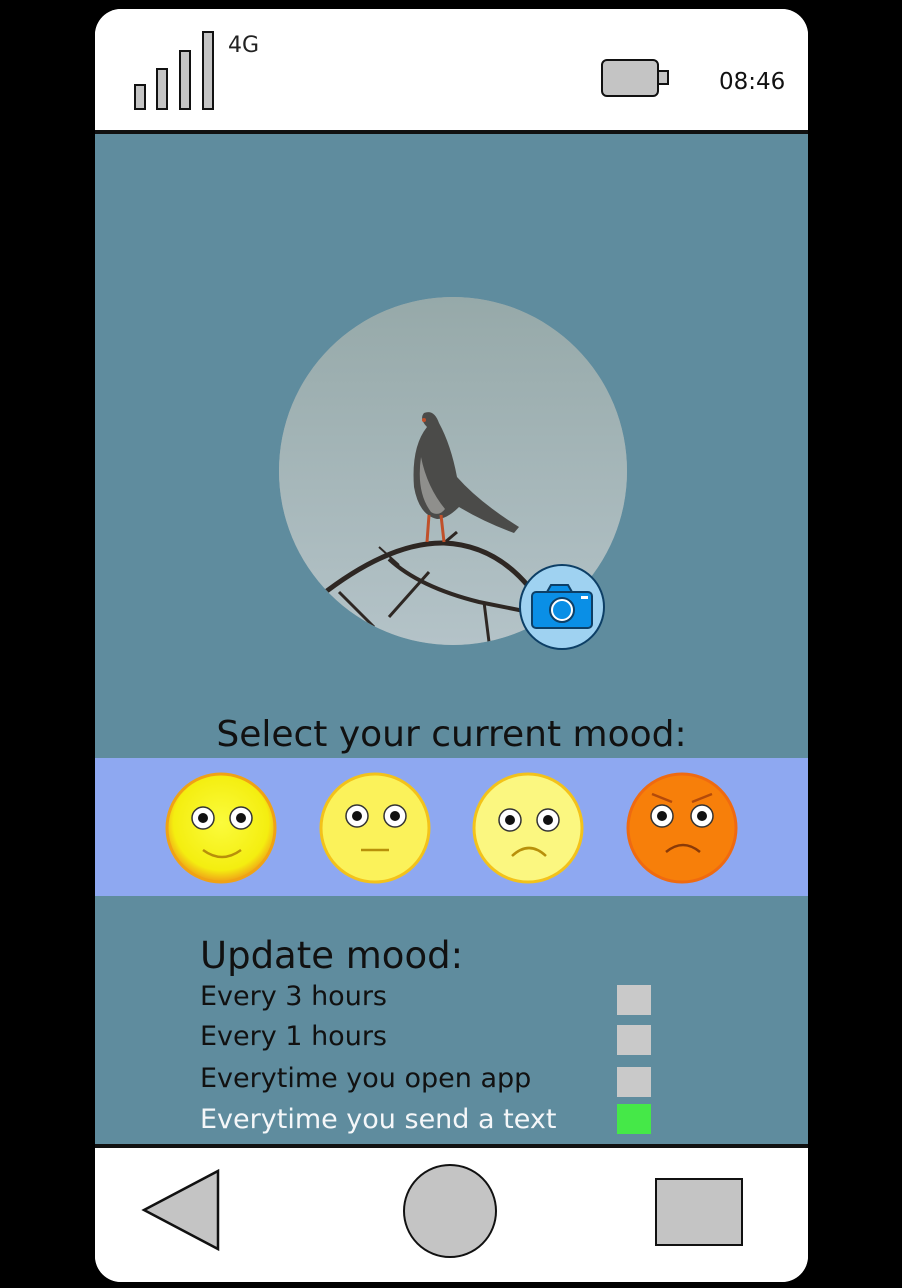  I want to click on network-type-label: 4G, so click(244, 45).